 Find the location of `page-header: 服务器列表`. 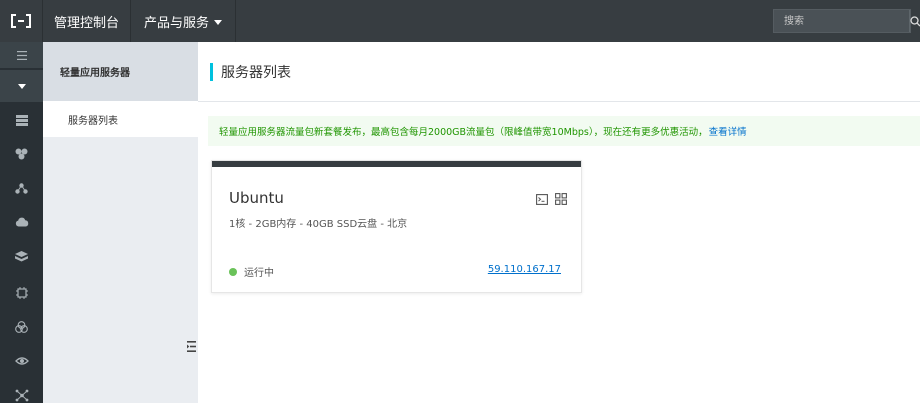

page-header: 服务器列表 is located at coordinates (559, 72).